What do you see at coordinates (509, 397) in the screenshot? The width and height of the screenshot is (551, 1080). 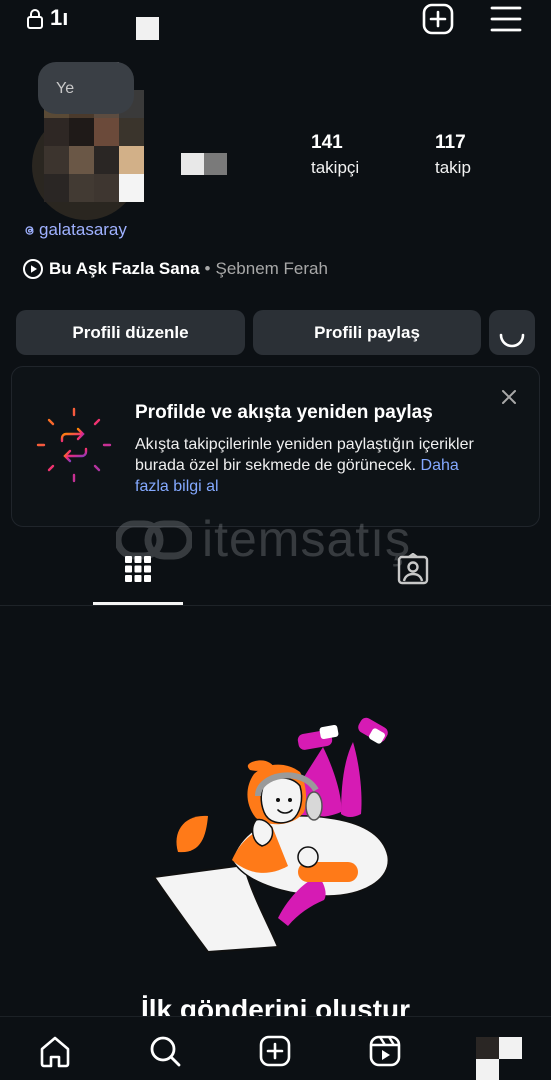 I see `close-icon` at bounding box center [509, 397].